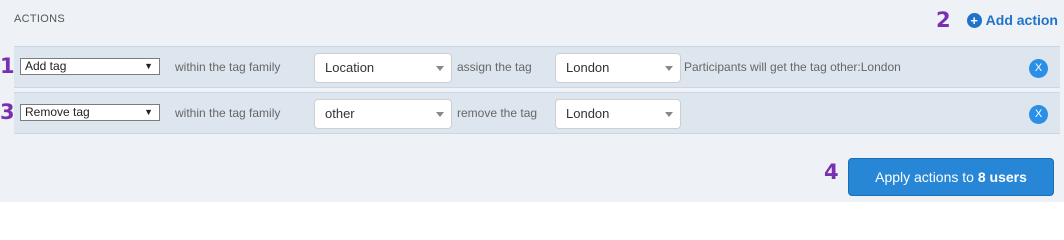 This screenshot has height=240, width=1064. I want to click on step-marker-1: 1, so click(7, 66).